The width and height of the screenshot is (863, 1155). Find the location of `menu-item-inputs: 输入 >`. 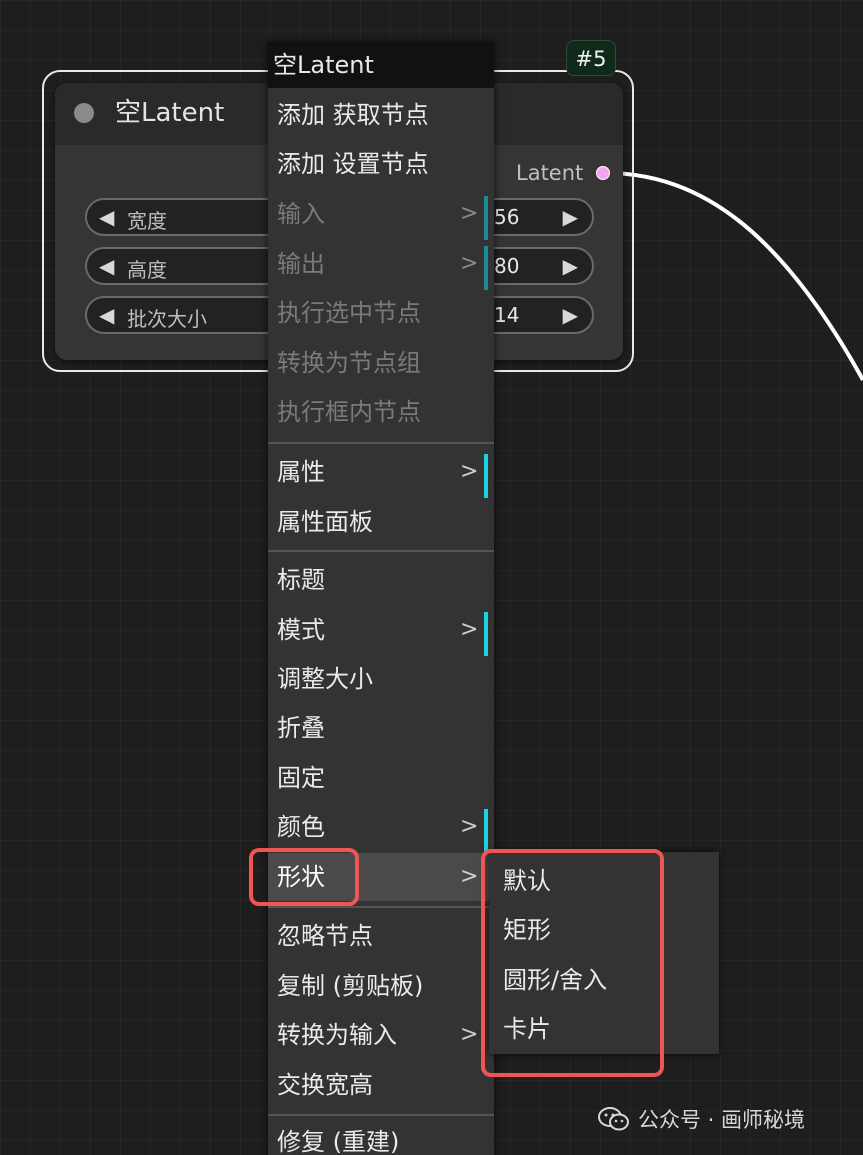

menu-item-inputs: 输入 > is located at coordinates (381, 215).